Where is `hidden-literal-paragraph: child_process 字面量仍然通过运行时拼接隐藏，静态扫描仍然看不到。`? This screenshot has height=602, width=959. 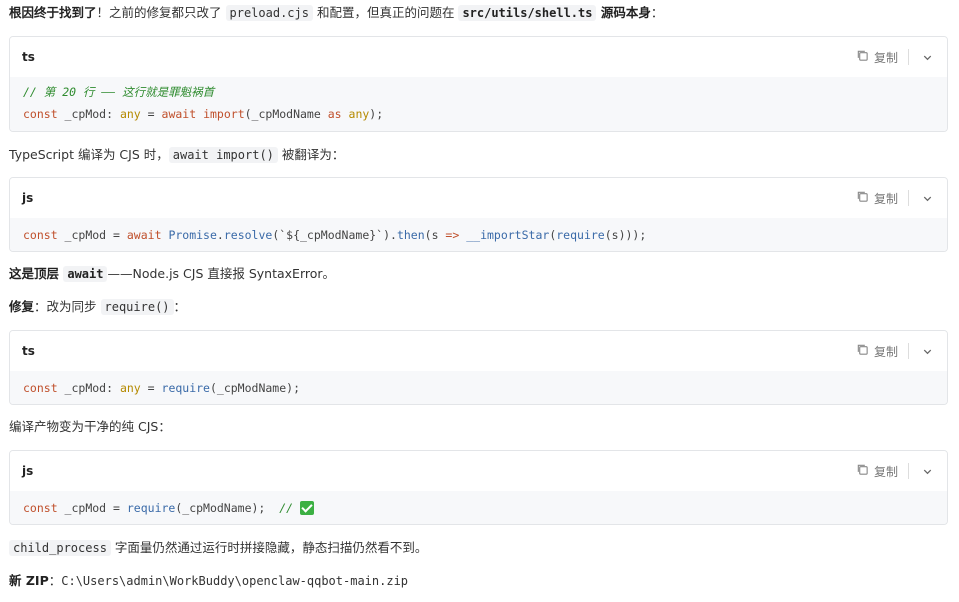
hidden-literal-paragraph: child_process 字面量仍然通过运行时拼接隐藏，静态扫描仍然看不到。 is located at coordinates (479, 548).